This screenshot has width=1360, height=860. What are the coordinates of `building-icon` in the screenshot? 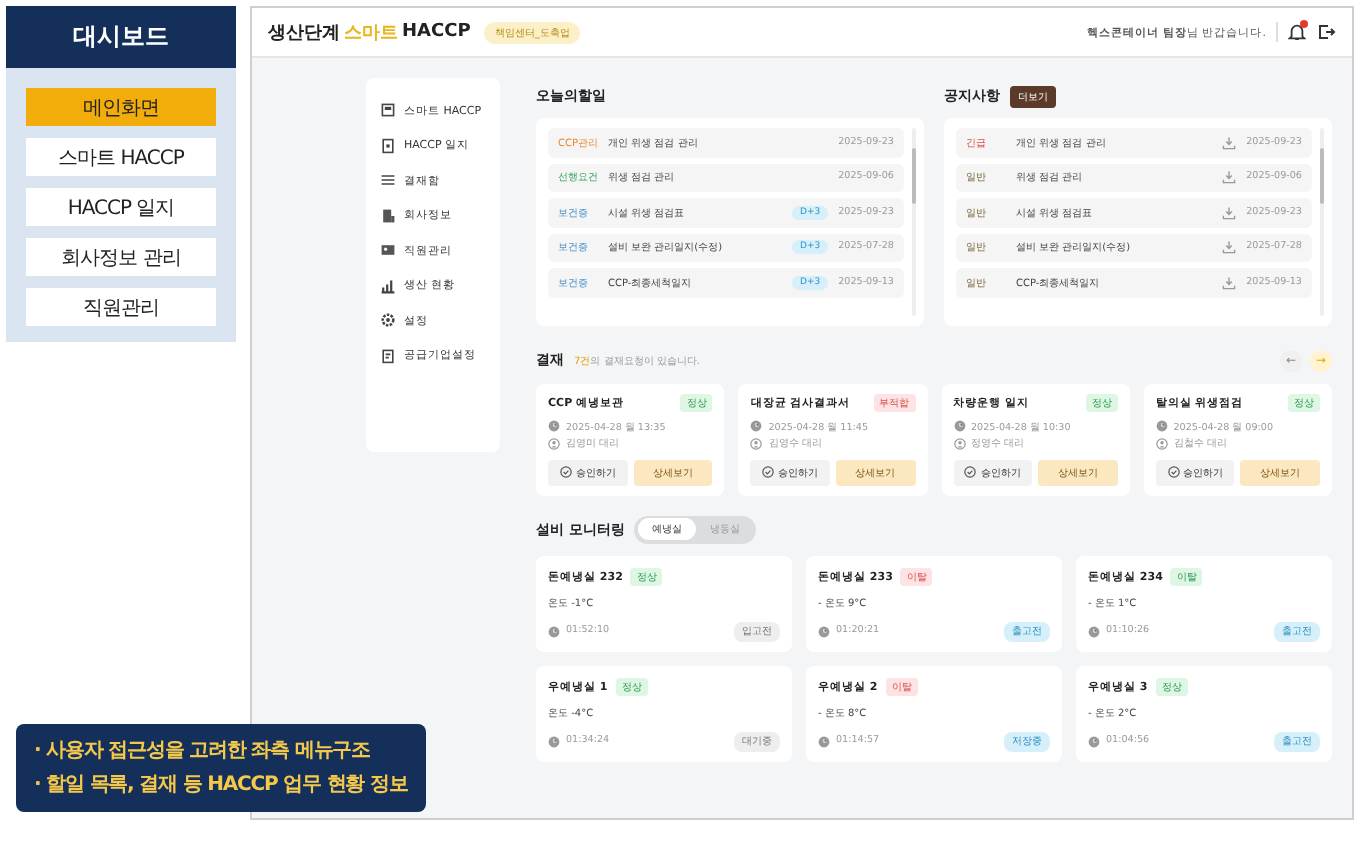 It's located at (388, 215).